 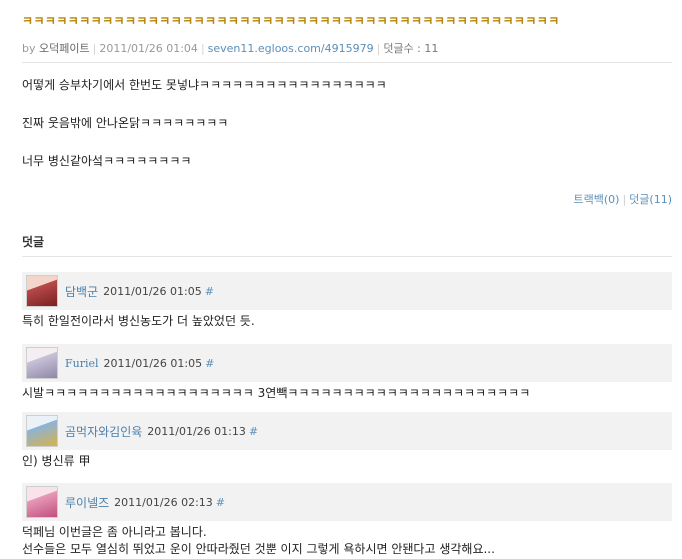 I want to click on comment-item: 곰먹자와김인육 2011/01/26 01:13 # 인) 병신류 甲, so click(x=347, y=441).